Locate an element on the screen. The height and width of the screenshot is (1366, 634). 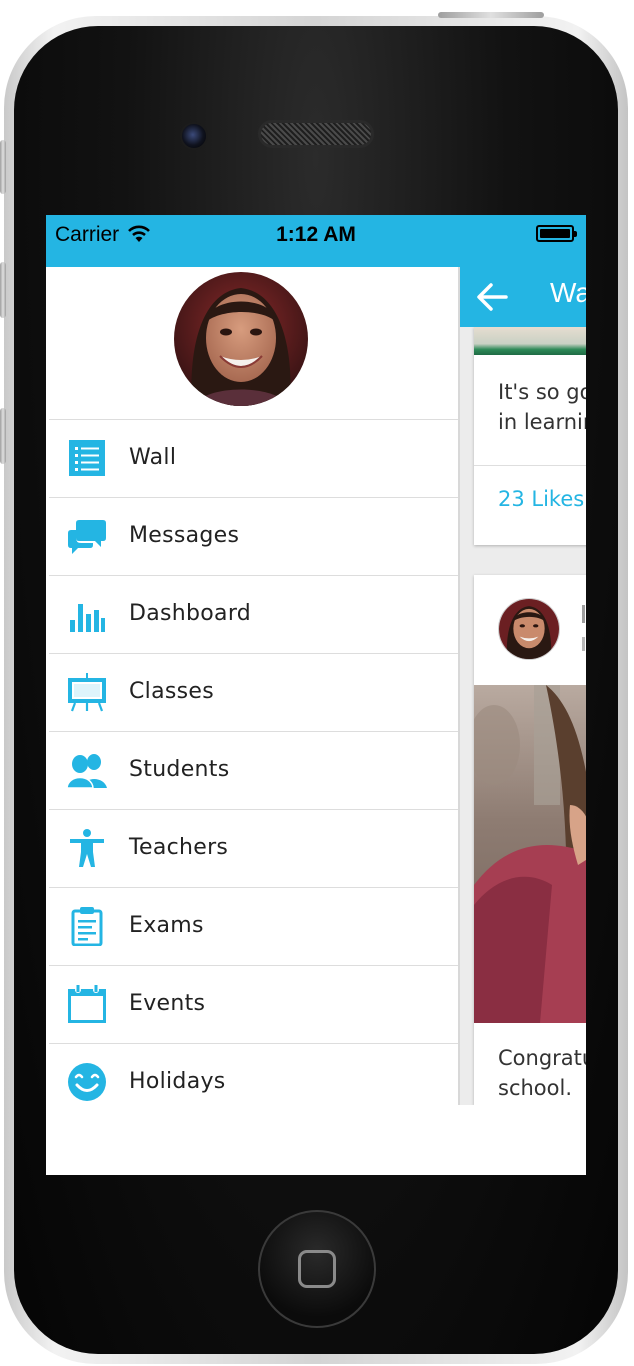
profile-avatar is located at coordinates (241, 339).